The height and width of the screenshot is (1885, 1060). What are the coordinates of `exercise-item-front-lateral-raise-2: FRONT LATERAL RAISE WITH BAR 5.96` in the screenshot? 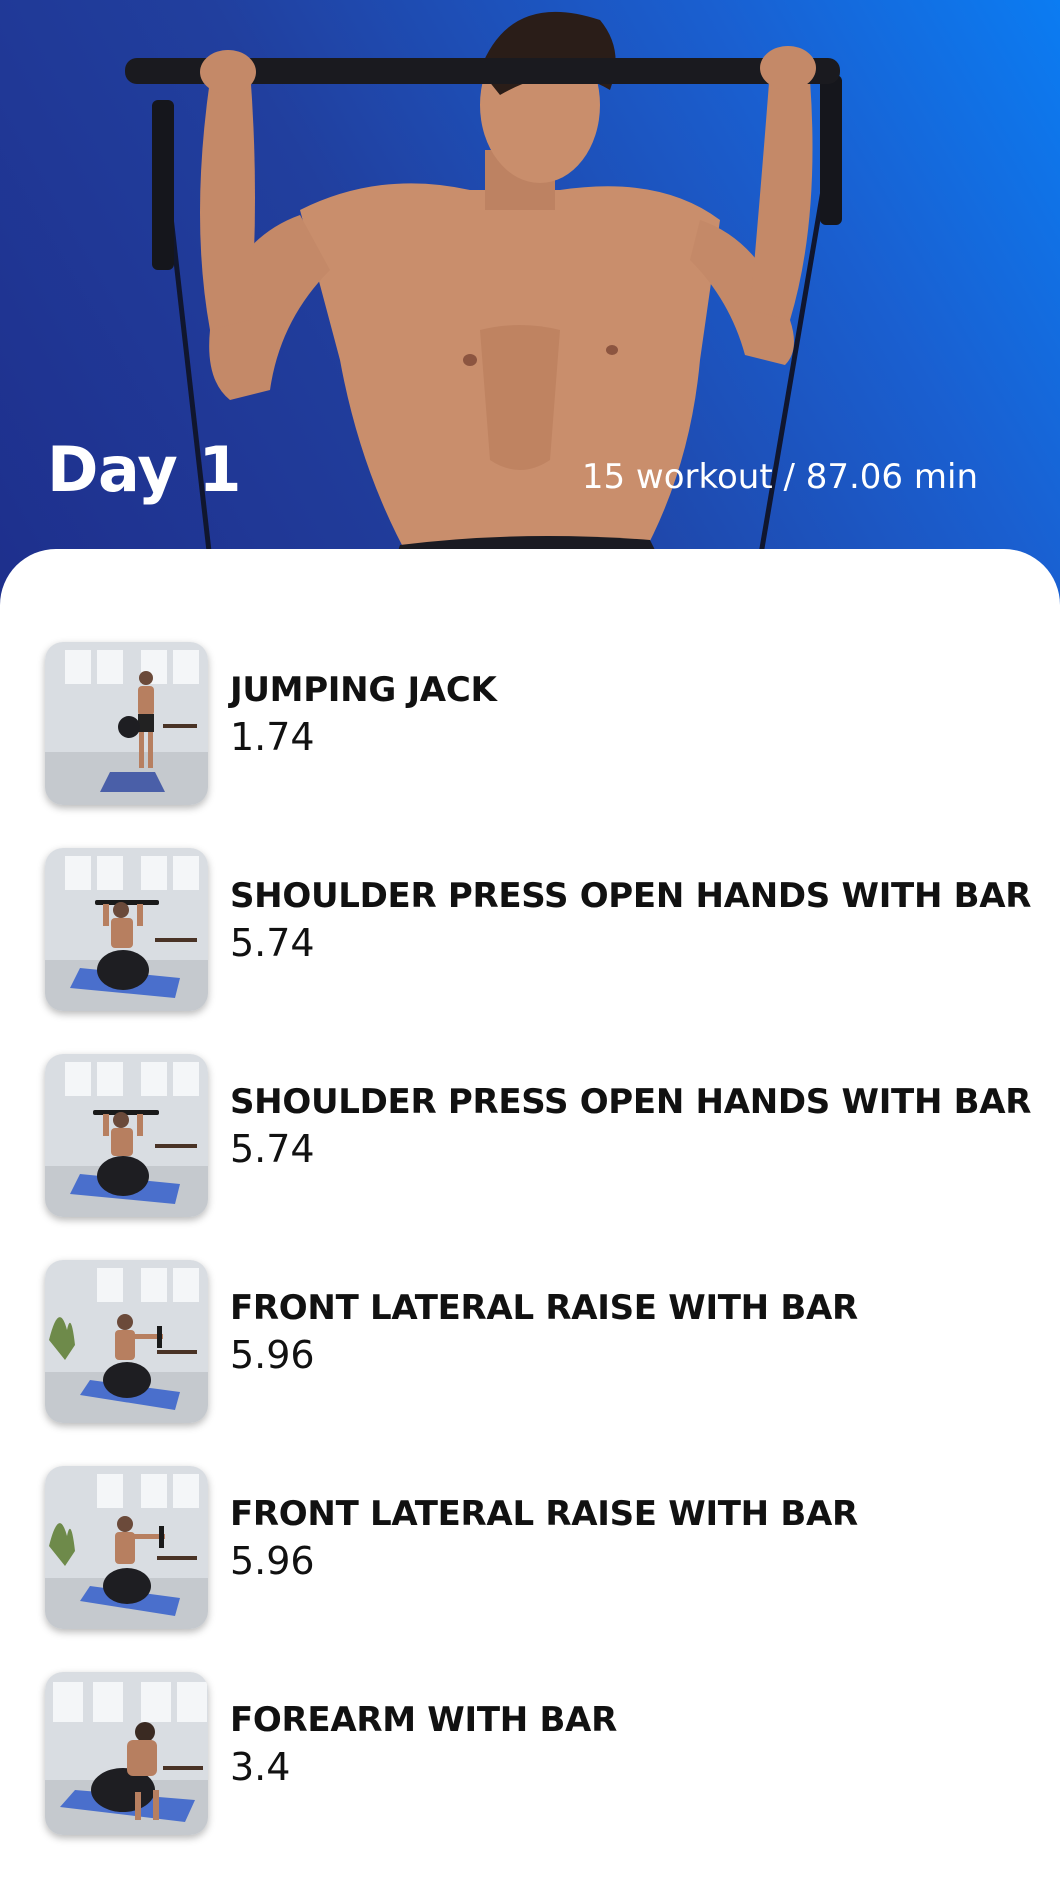 It's located at (530, 1569).